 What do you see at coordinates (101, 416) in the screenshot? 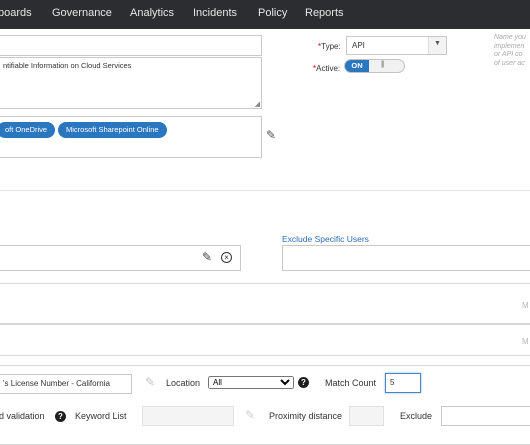
I see `keyword-list-label: Keyword List` at bounding box center [101, 416].